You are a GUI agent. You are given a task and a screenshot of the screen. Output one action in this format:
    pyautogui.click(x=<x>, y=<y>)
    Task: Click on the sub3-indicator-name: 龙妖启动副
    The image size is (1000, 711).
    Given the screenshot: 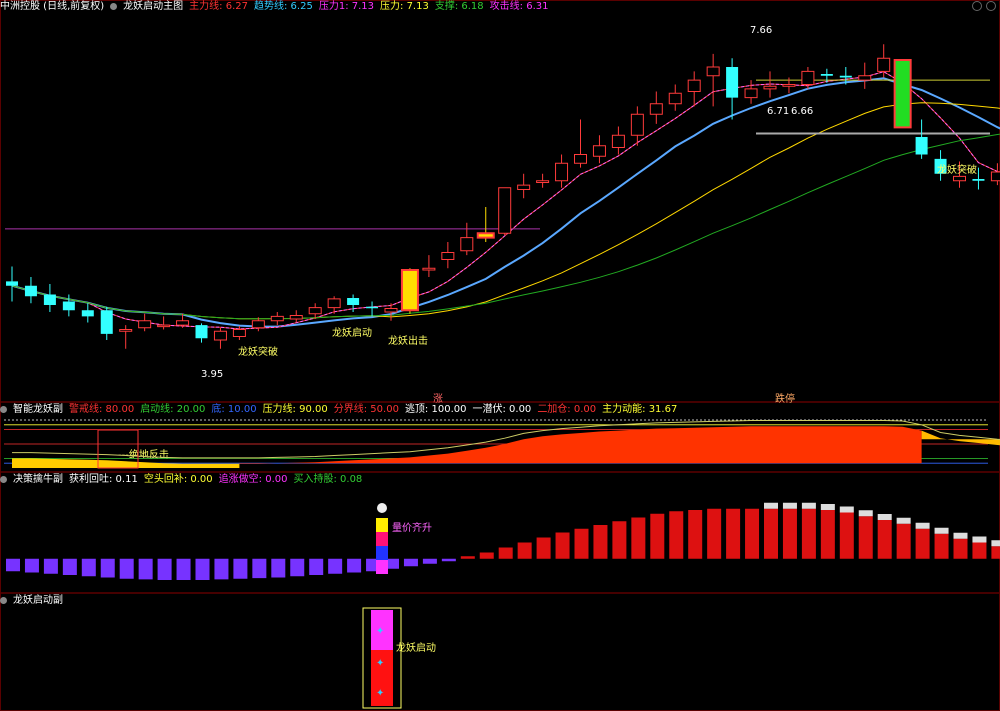 What is the action you would take?
    pyautogui.click(x=38, y=600)
    